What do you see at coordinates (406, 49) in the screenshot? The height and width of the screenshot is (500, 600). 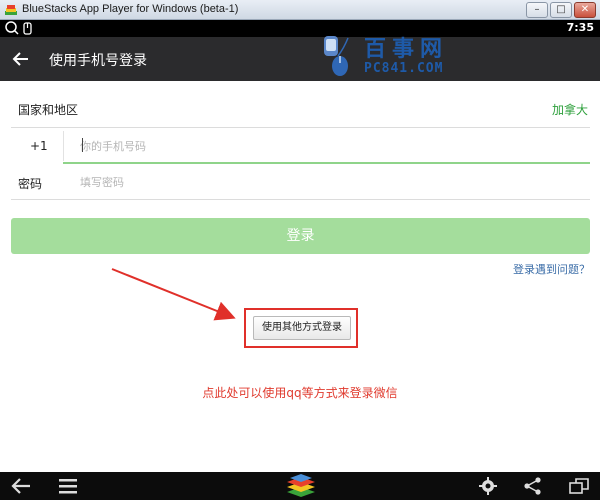 I see `watermark-cn-text: 百事网` at bounding box center [406, 49].